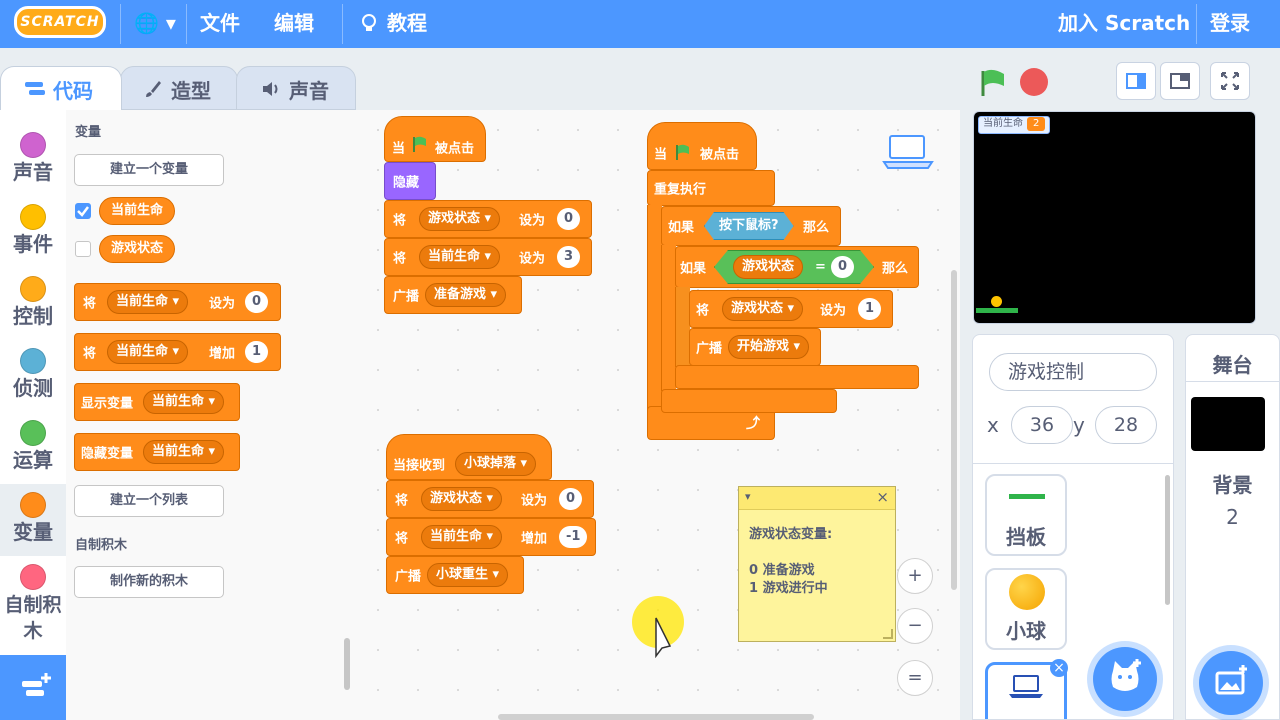 The image size is (1280, 720). Describe the element at coordinates (179, 88) in the screenshot. I see `tab-costumes: 造型` at that location.